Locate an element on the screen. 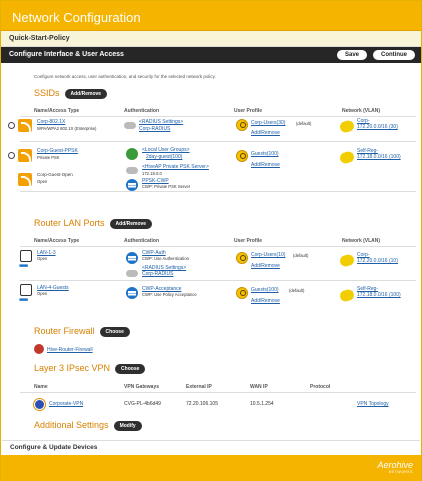 The height and width of the screenshot is (481, 422). firewall-title: Router Firewall is located at coordinates (64, 331).